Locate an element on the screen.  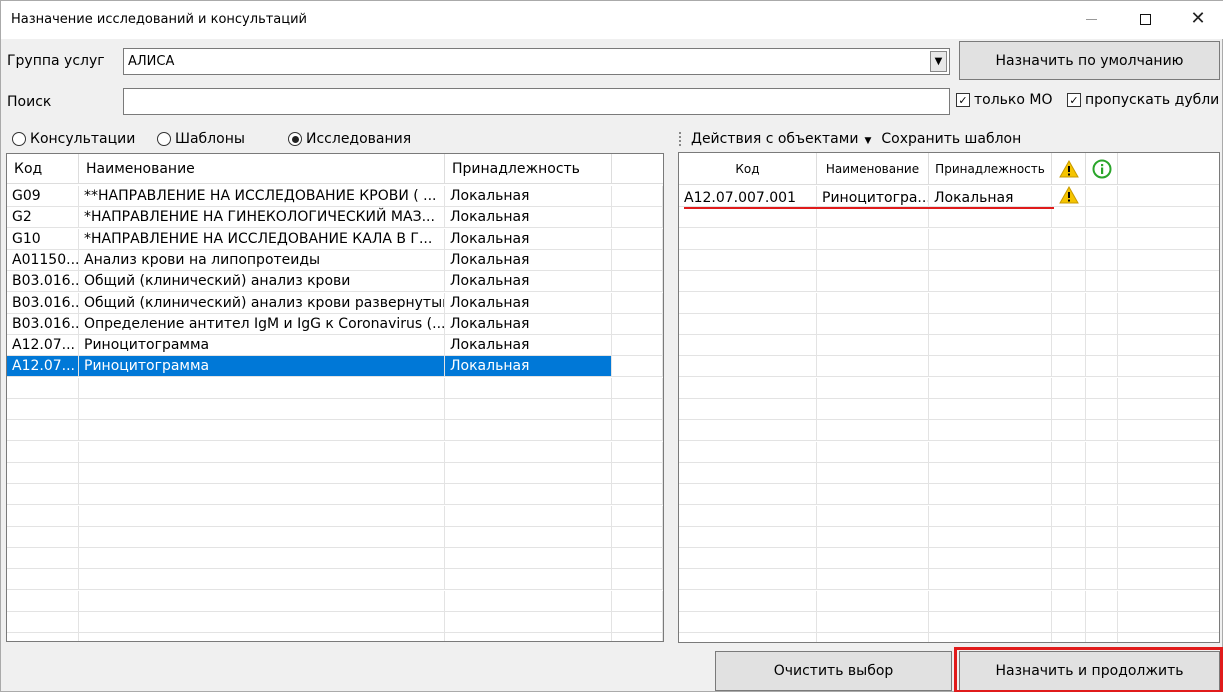
clear-selection-button: Очистить выбор is located at coordinates (833, 671).